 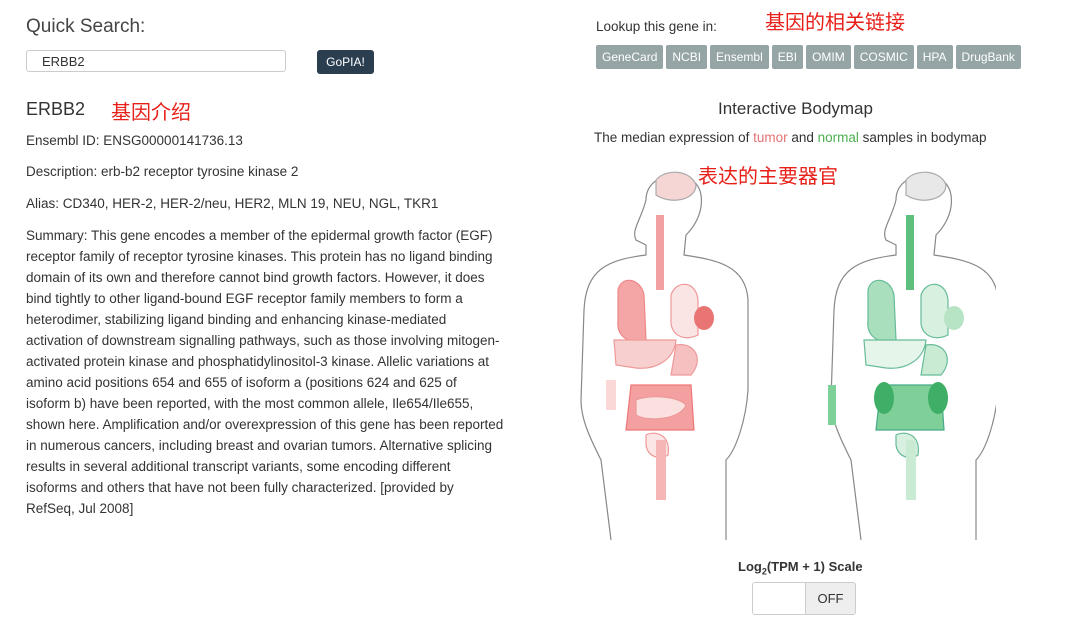 What do you see at coordinates (926, 186) in the screenshot?
I see `normal-brain` at bounding box center [926, 186].